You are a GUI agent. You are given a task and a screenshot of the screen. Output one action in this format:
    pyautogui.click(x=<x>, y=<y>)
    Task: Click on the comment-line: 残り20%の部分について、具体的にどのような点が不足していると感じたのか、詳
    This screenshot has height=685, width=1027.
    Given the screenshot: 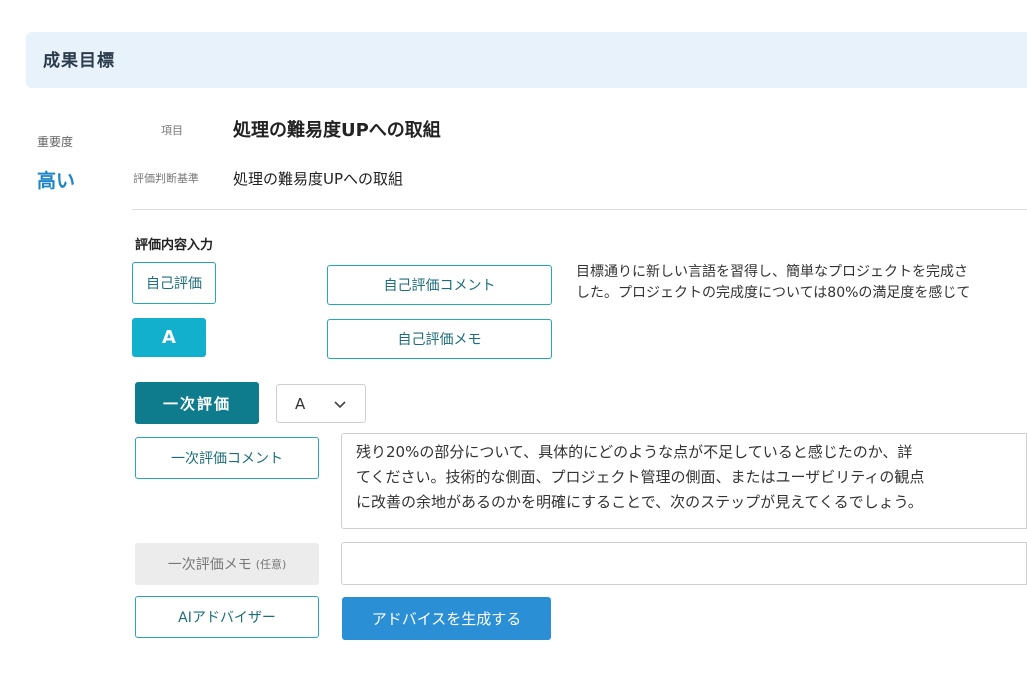 What is the action you would take?
    pyautogui.click(x=634, y=452)
    